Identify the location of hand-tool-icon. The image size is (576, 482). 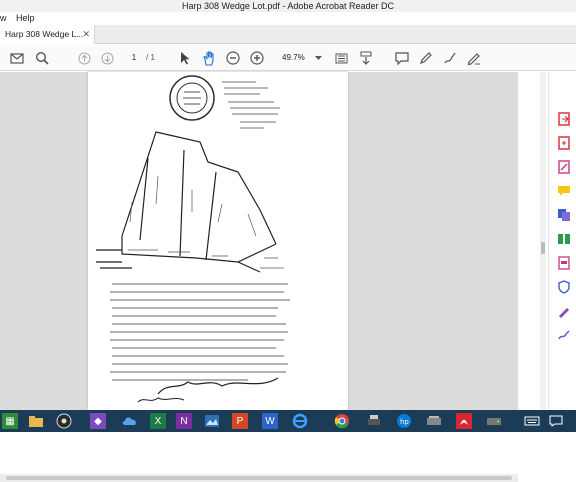
(209, 58).